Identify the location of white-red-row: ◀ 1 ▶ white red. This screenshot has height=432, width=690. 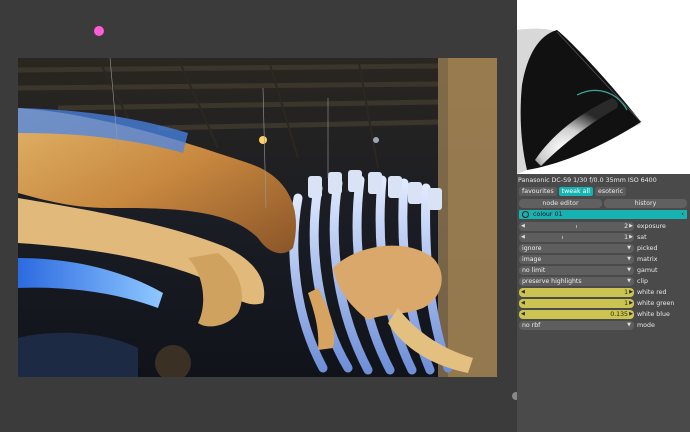
(603, 292).